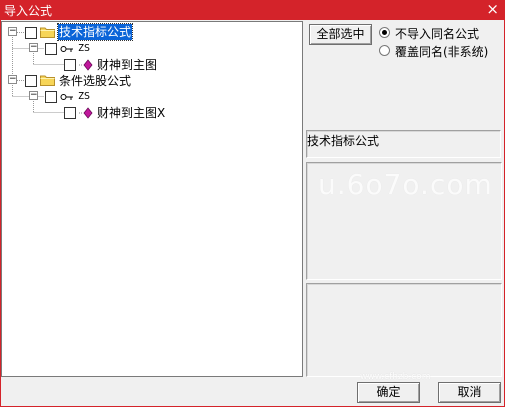  I want to click on formula-type-box: 技术指标公式, so click(403, 144).